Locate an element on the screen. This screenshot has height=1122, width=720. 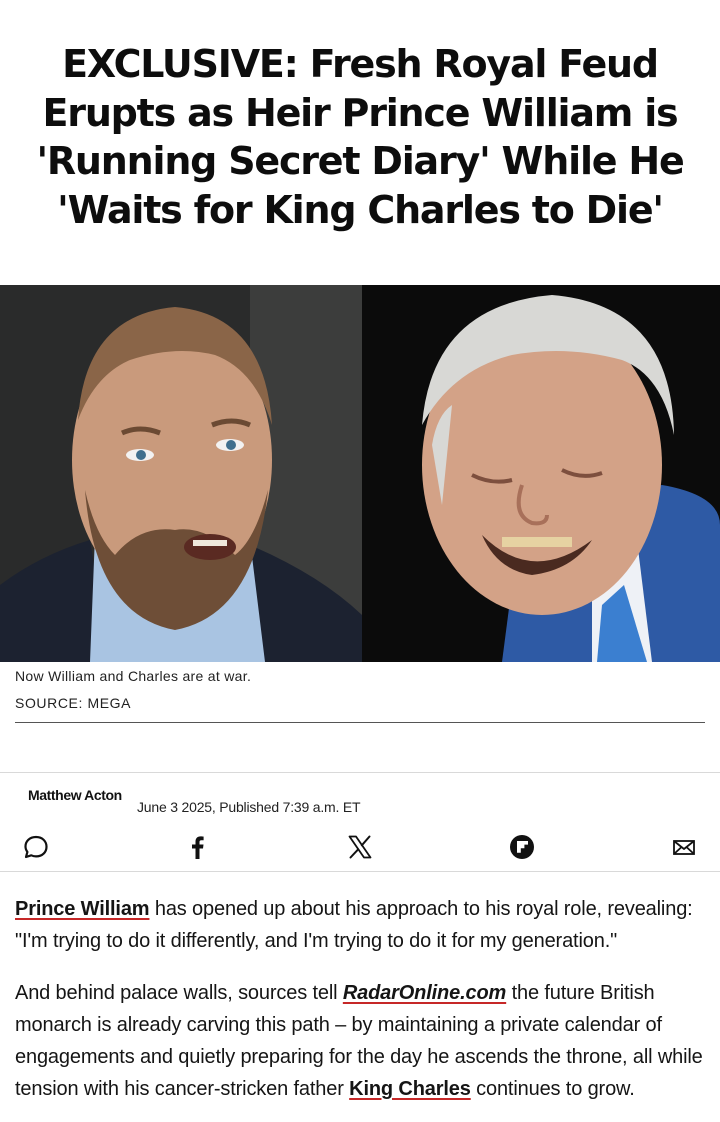
flipboard-icon is located at coordinates (522, 847).